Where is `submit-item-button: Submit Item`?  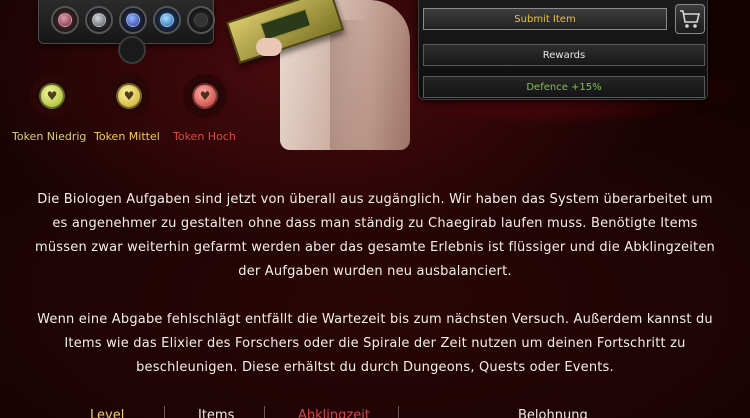 submit-item-button: Submit Item is located at coordinates (545, 19).